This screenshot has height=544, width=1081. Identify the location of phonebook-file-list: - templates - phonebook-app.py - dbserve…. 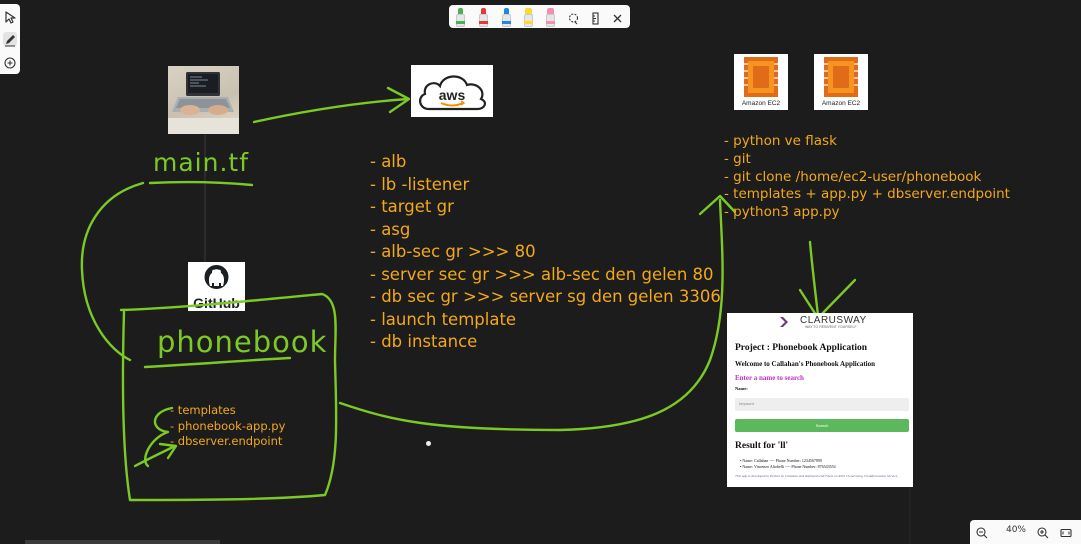
(227, 426).